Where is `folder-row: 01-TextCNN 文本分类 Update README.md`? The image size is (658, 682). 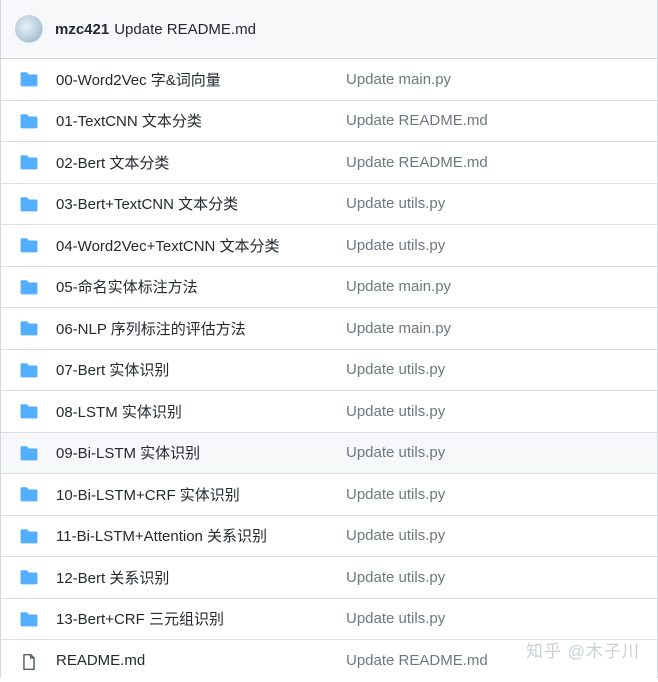
folder-row: 01-TextCNN 文本分类 Update README.md is located at coordinates (329, 121).